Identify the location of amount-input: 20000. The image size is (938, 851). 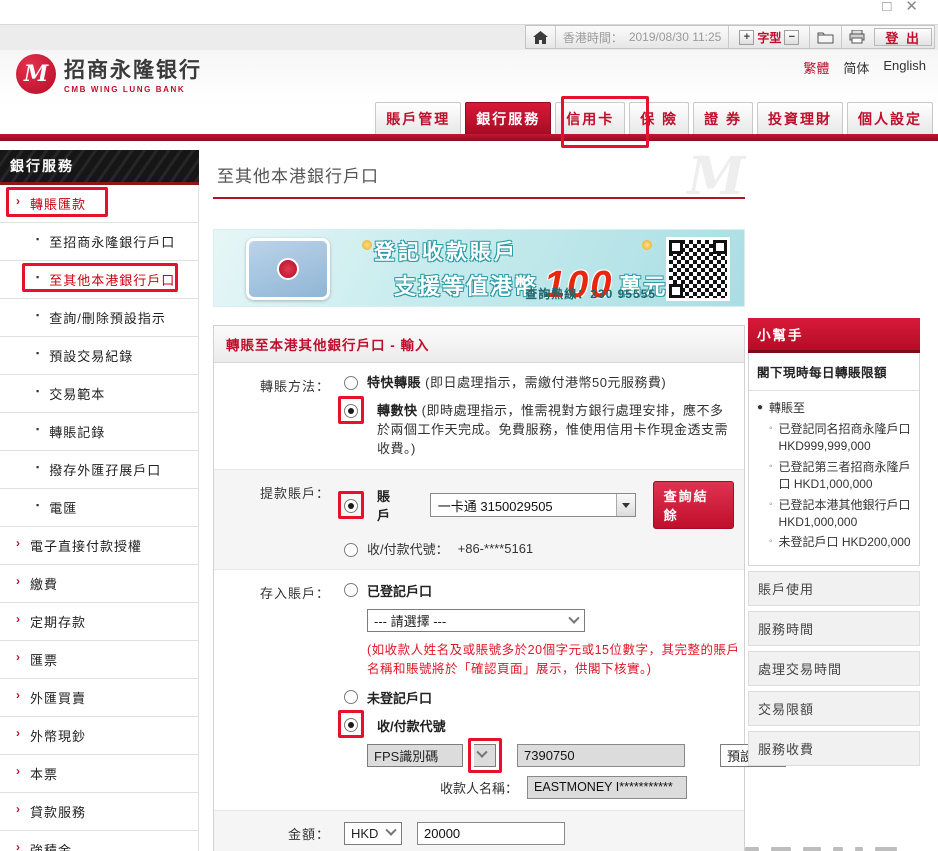
(491, 833).